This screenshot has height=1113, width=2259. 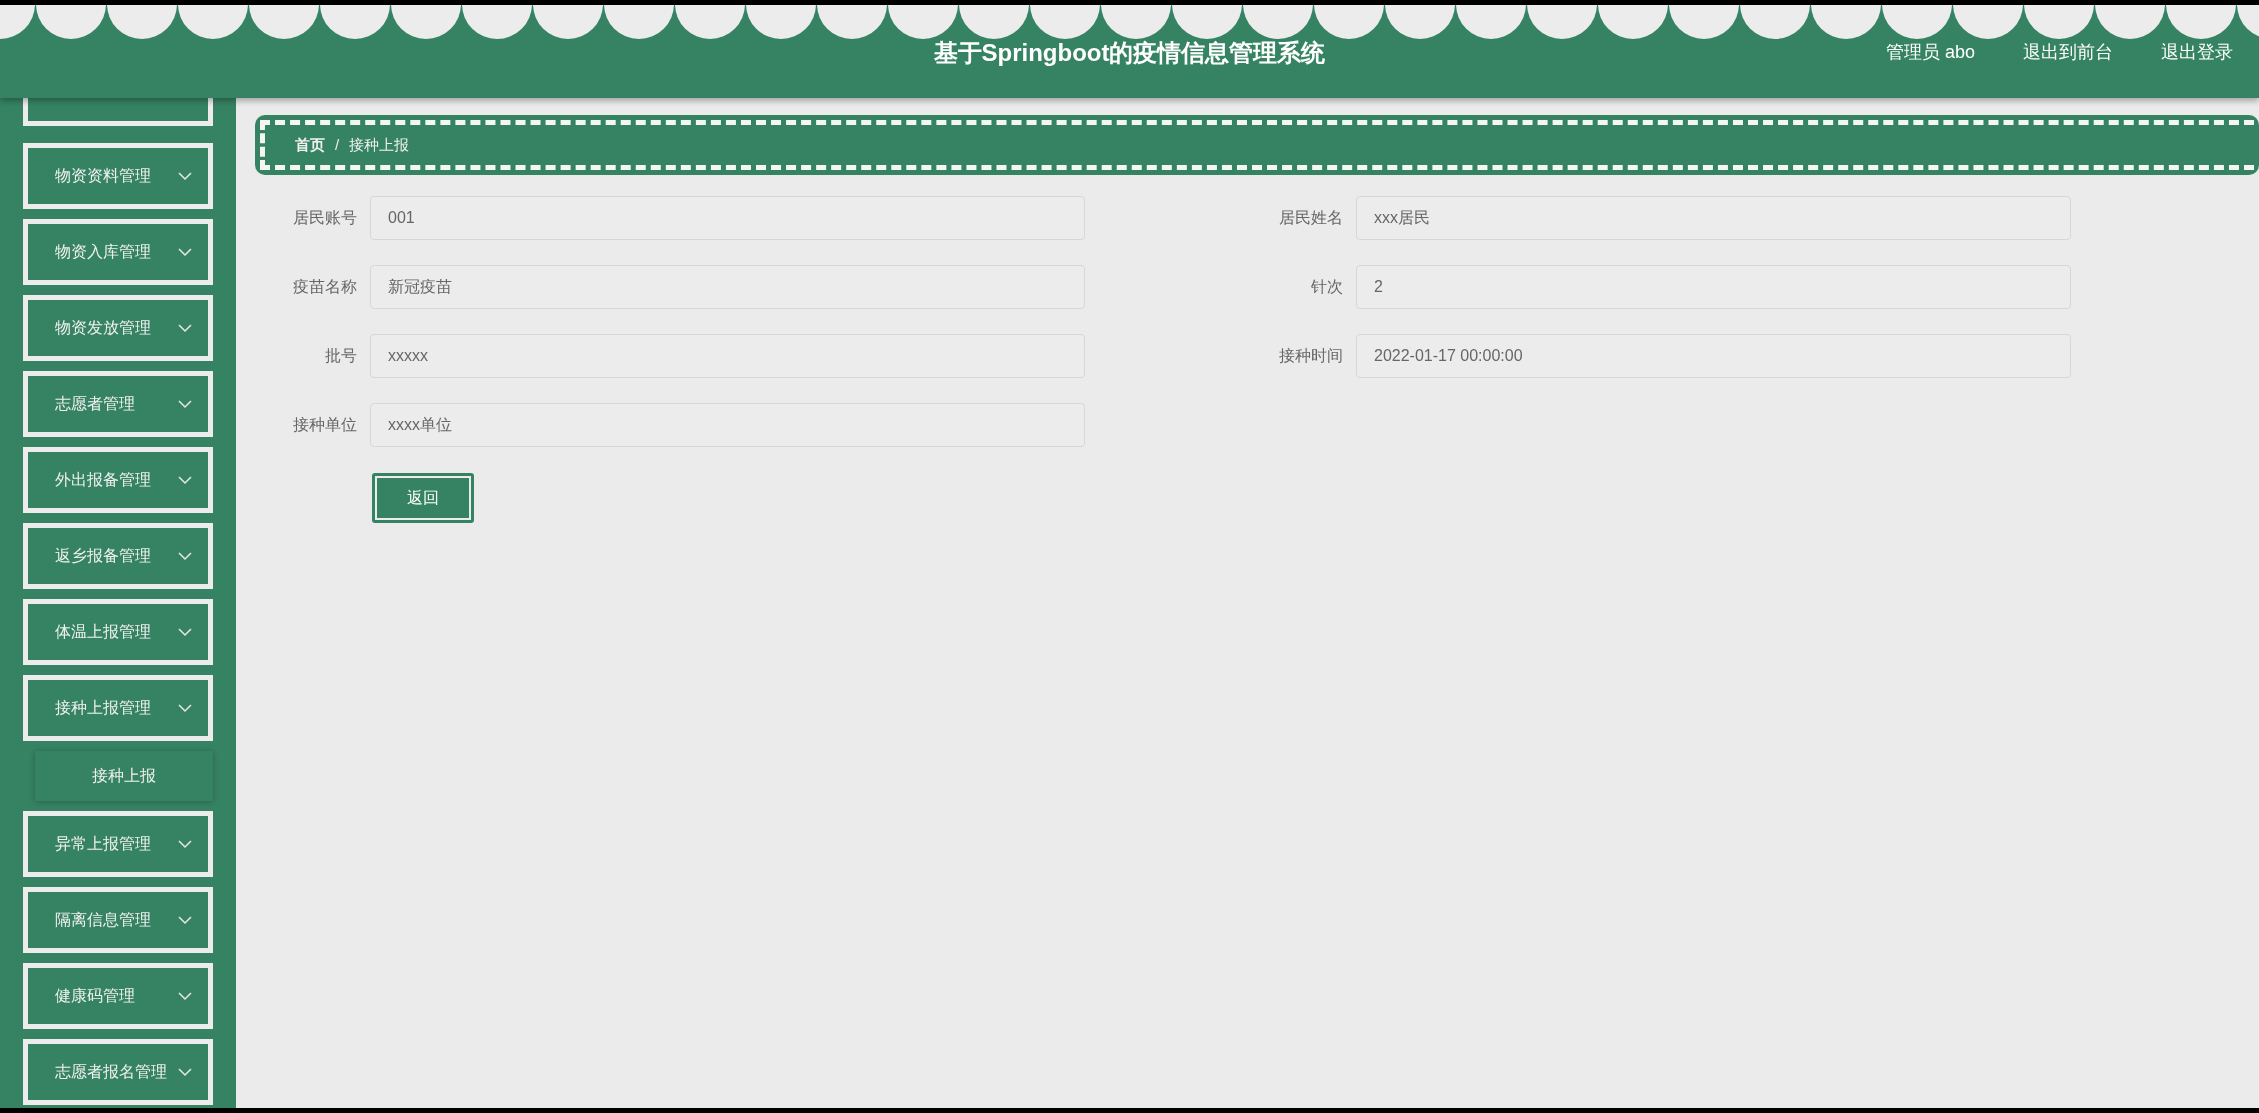 What do you see at coordinates (423, 498) in the screenshot?
I see `back-button: 返回` at bounding box center [423, 498].